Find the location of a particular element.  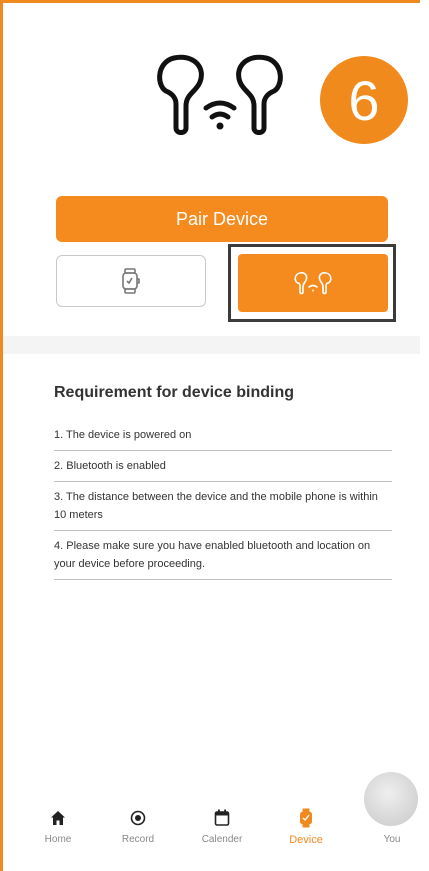

requirements-title: Requirement for device binding is located at coordinates (174, 392).